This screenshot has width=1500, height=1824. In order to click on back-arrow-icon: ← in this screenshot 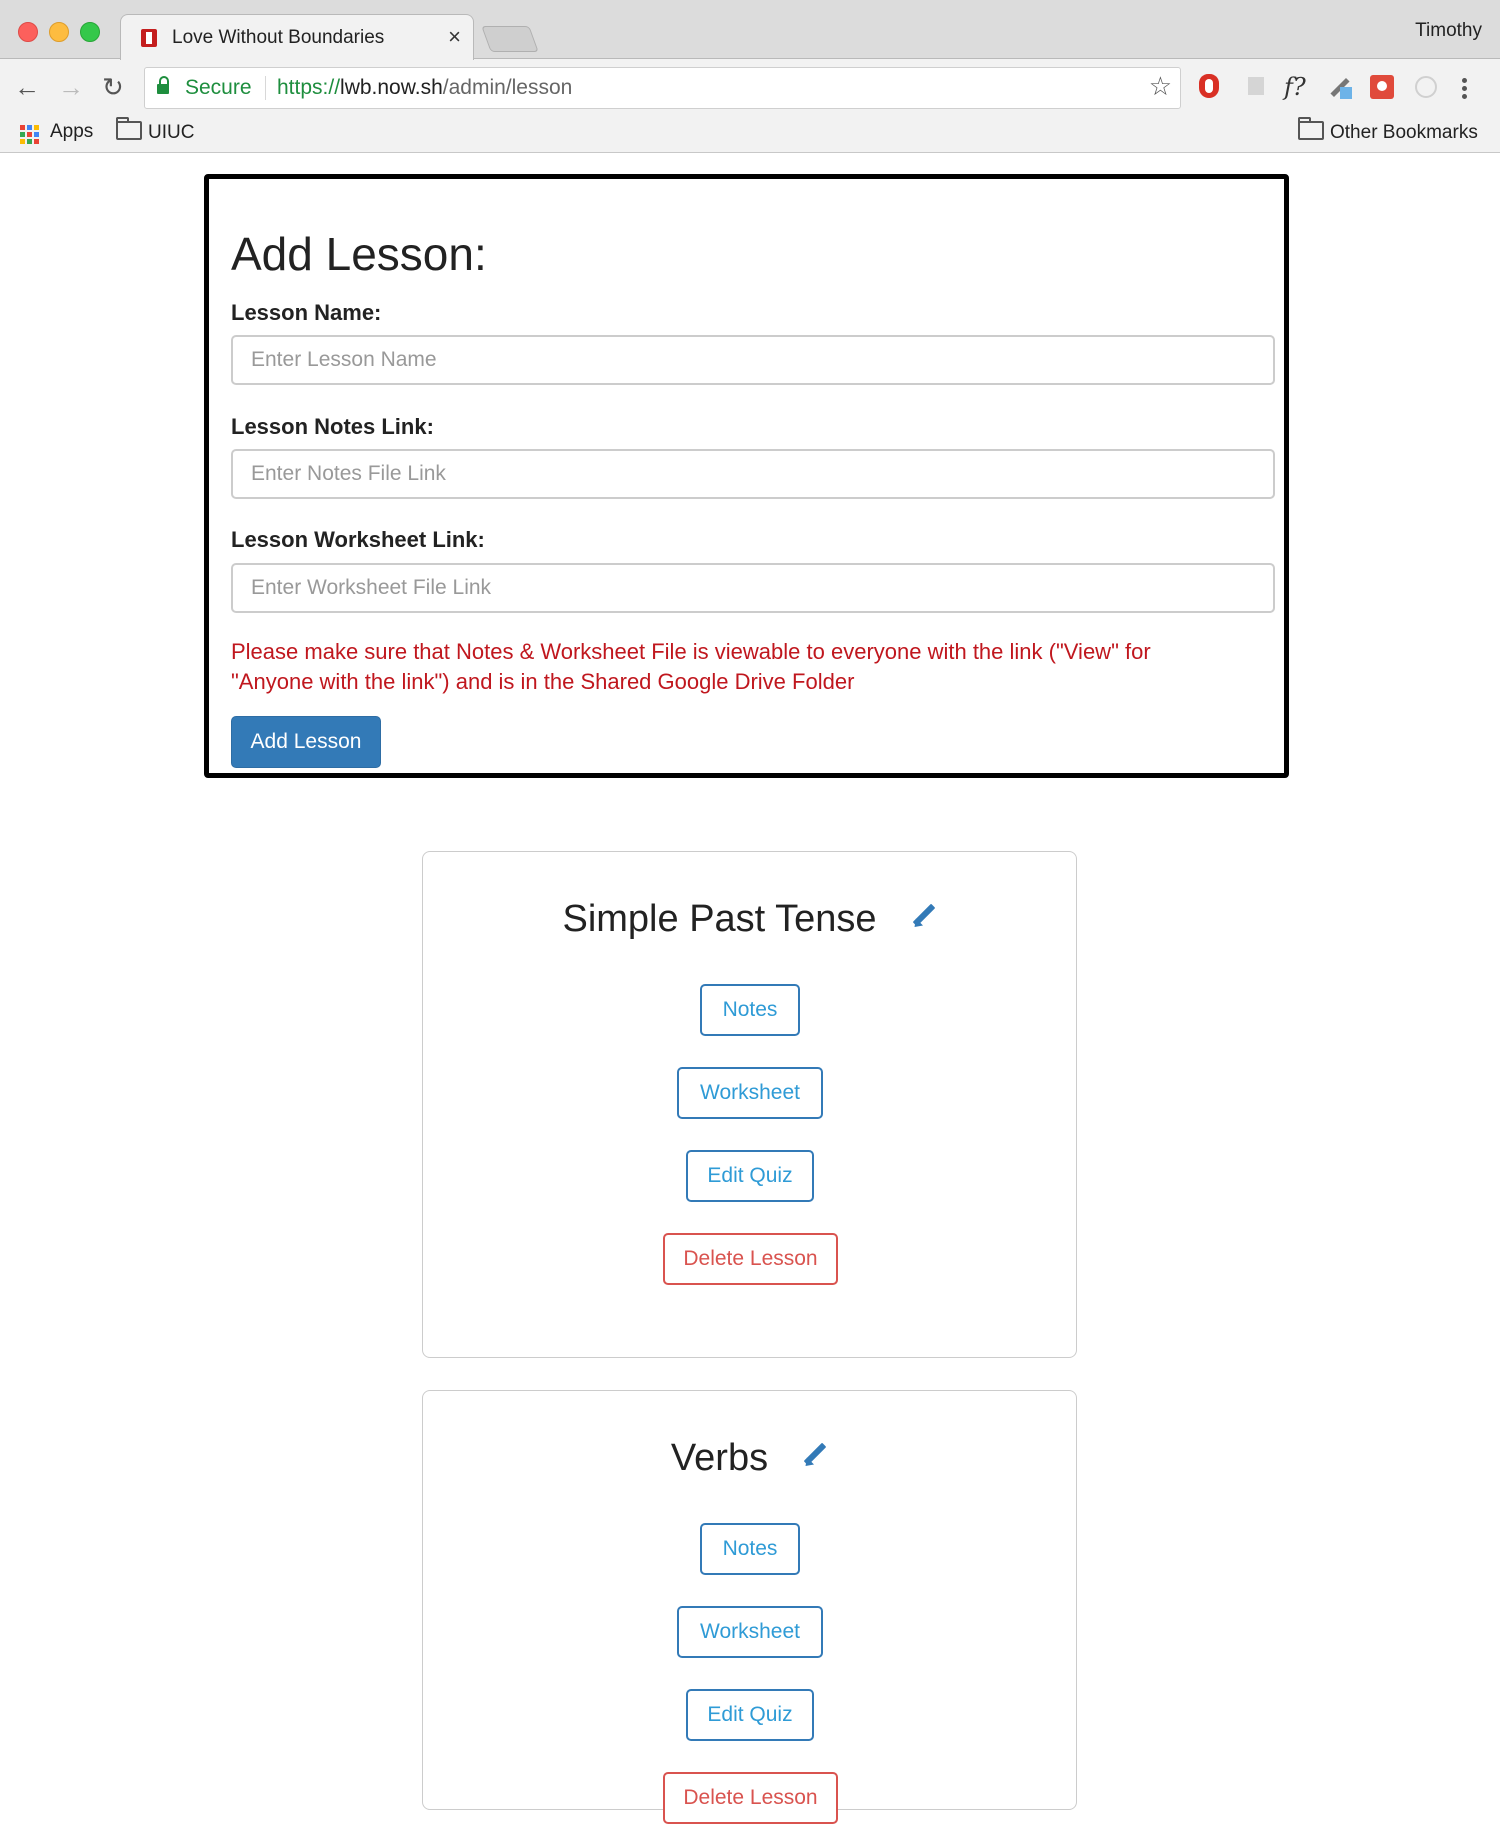, I will do `click(27, 87)`.